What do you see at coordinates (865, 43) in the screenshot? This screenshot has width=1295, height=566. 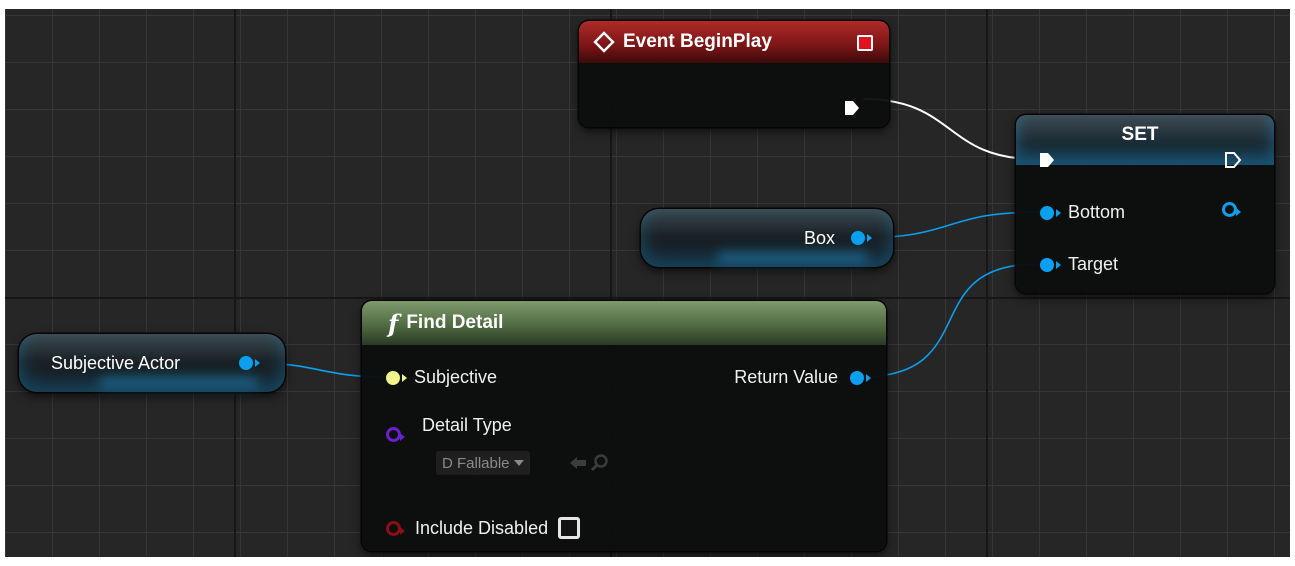 I see `stop-square-icon` at bounding box center [865, 43].